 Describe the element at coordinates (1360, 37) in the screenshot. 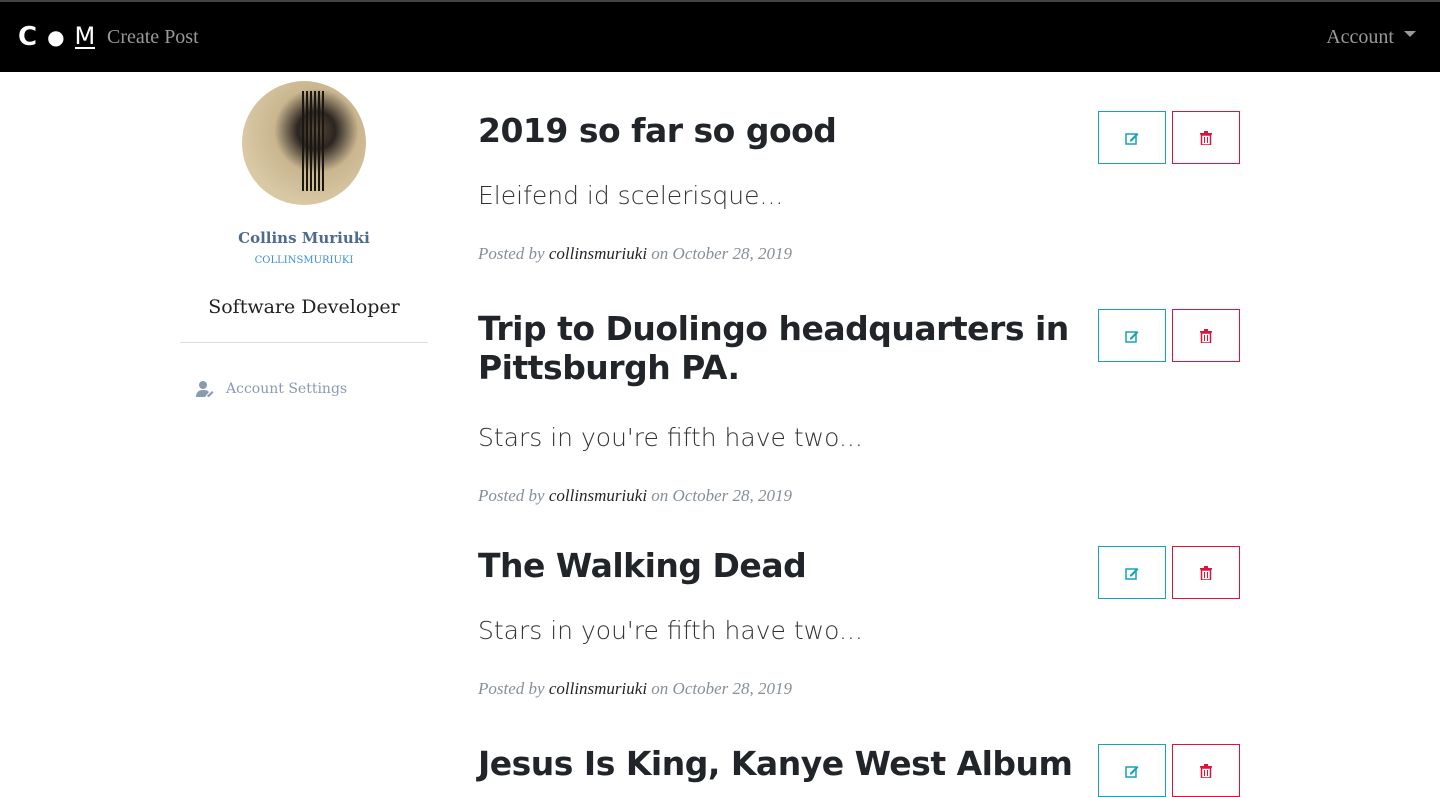

I see `account-label: Account` at that location.